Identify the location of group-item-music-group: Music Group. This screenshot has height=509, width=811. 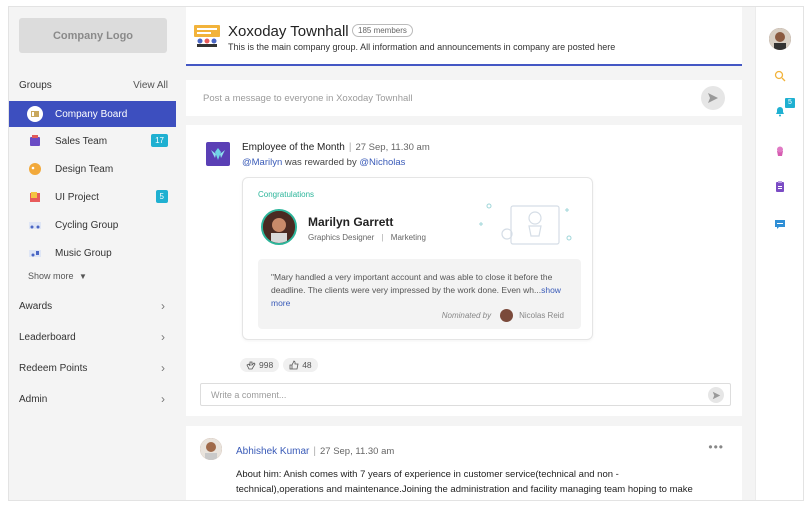
(92, 253).